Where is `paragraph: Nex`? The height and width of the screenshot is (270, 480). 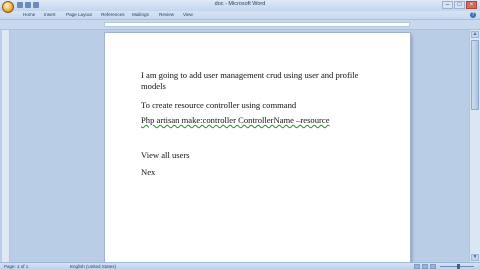 paragraph: Nex is located at coordinates (148, 172).